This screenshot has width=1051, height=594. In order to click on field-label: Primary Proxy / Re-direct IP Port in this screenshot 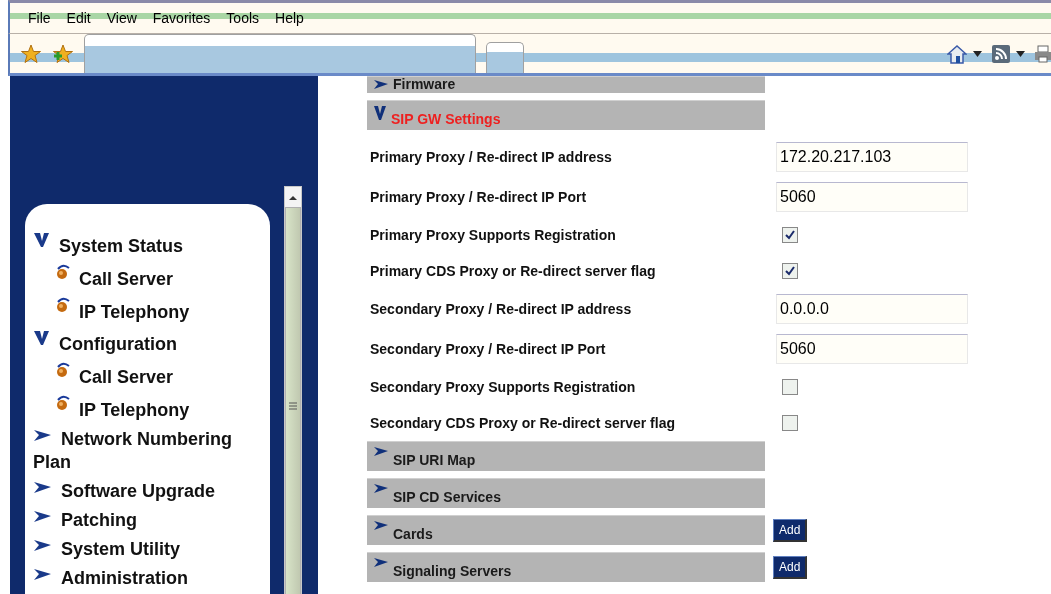, I will do `click(478, 197)`.